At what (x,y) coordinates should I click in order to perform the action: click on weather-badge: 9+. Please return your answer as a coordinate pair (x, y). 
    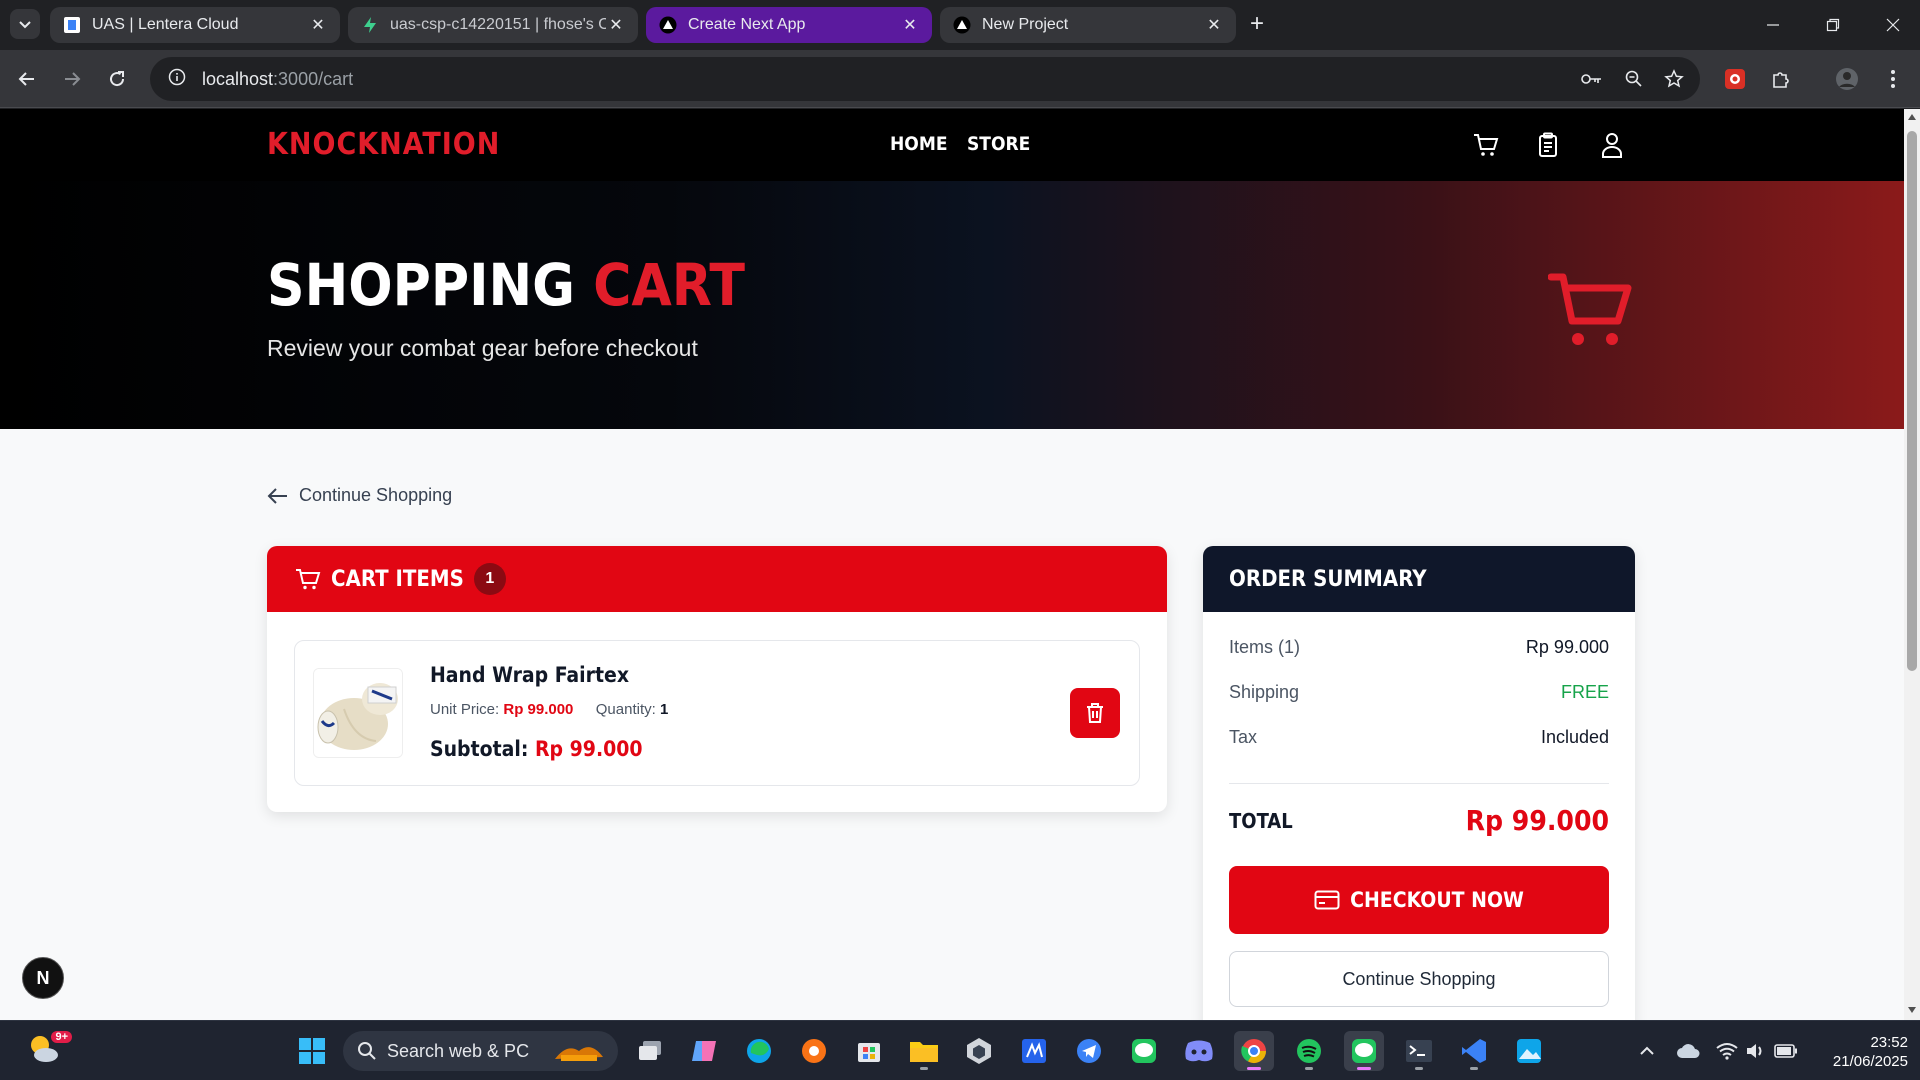
    Looking at the image, I should click on (61, 1037).